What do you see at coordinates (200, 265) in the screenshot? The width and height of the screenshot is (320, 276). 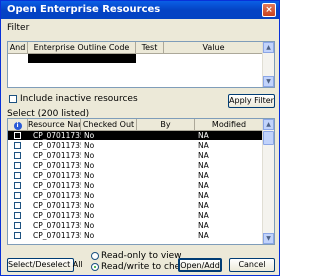 I see `open-add-button: Open/Add` at bounding box center [200, 265].